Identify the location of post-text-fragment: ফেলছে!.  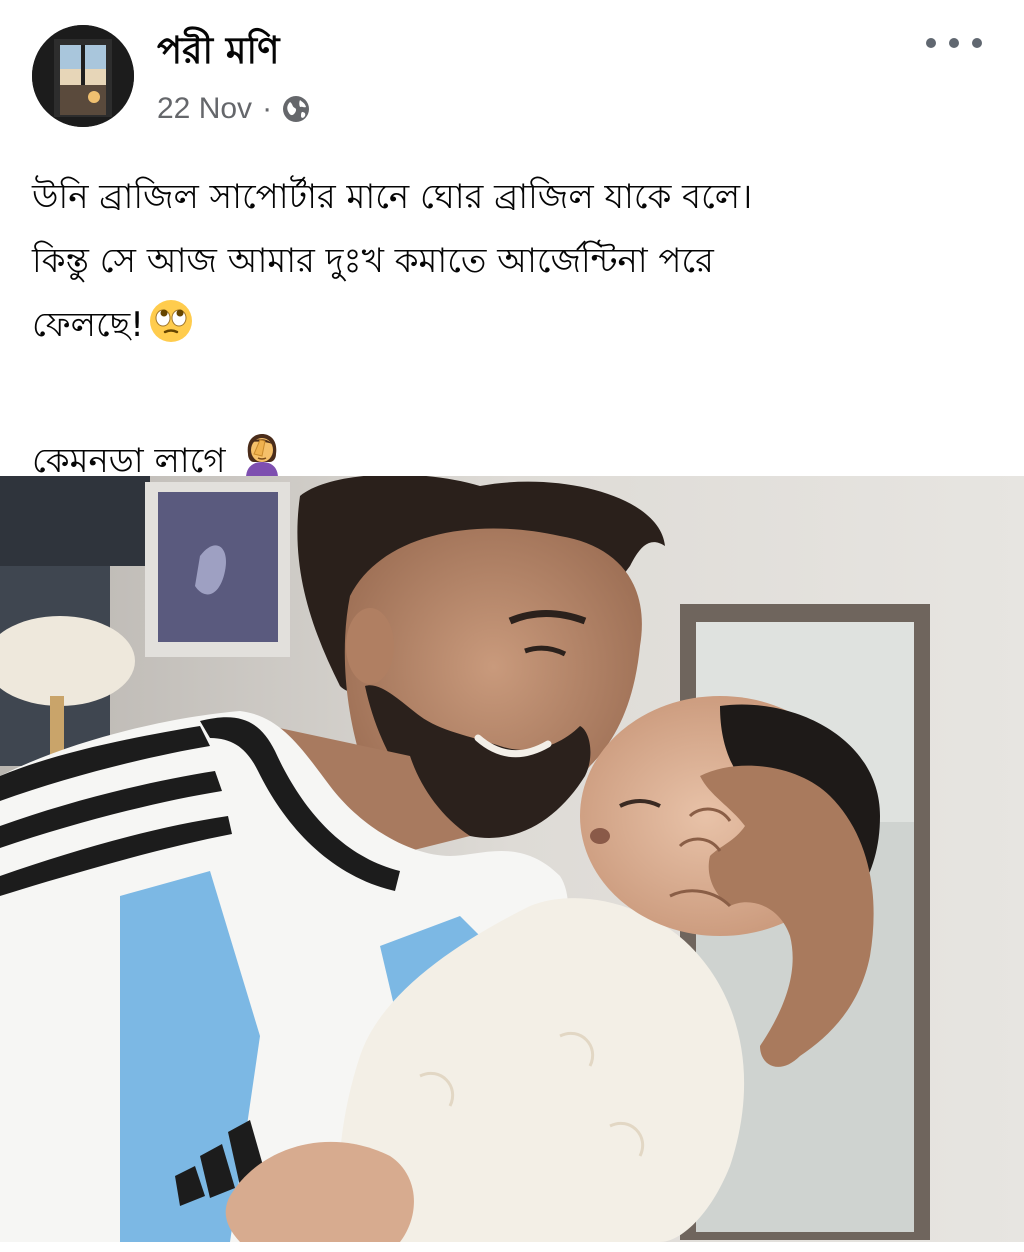
(88, 325).